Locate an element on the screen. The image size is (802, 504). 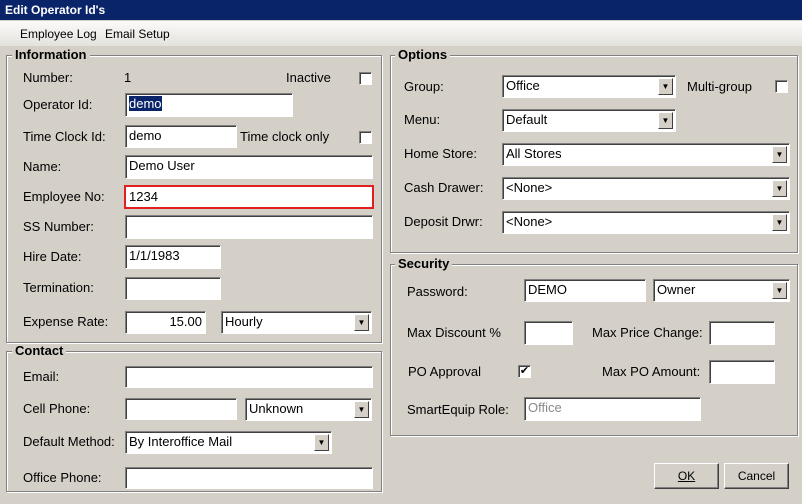
operator-id-value: demo is located at coordinates (145, 103).